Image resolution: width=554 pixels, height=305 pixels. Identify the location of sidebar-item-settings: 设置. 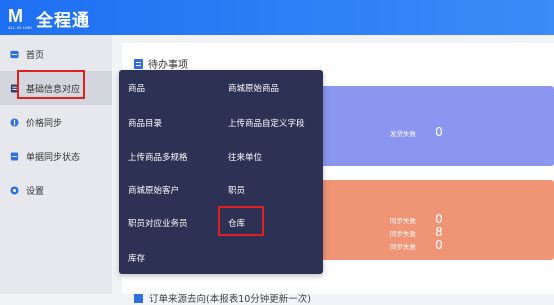
(56, 190).